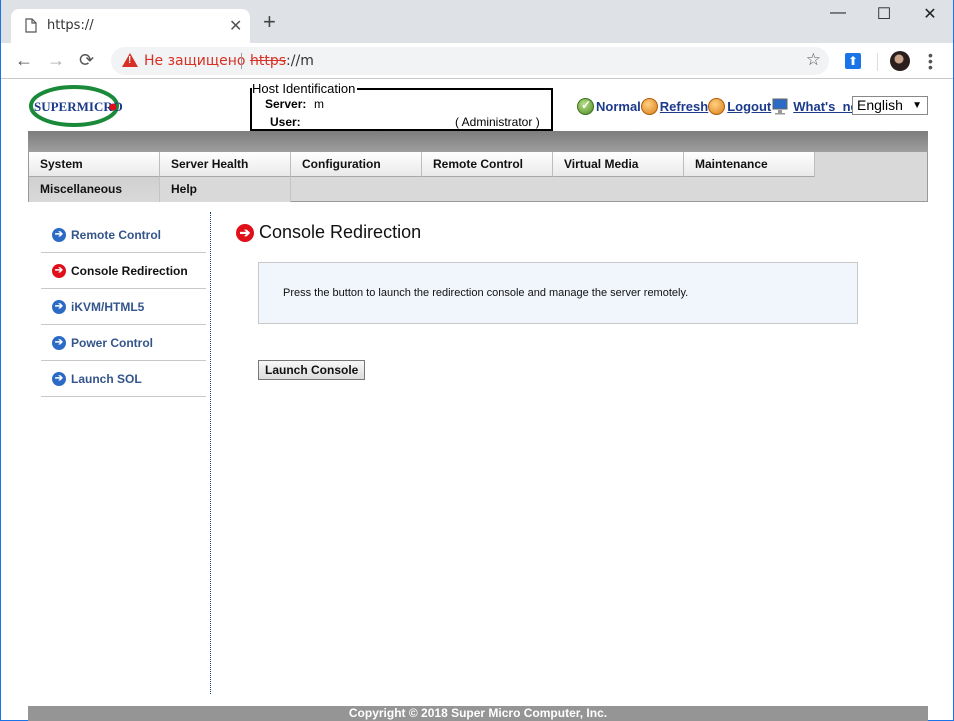 The height and width of the screenshot is (721, 954). What do you see at coordinates (225, 164) in the screenshot?
I see `nav-server-health: Server Health` at bounding box center [225, 164].